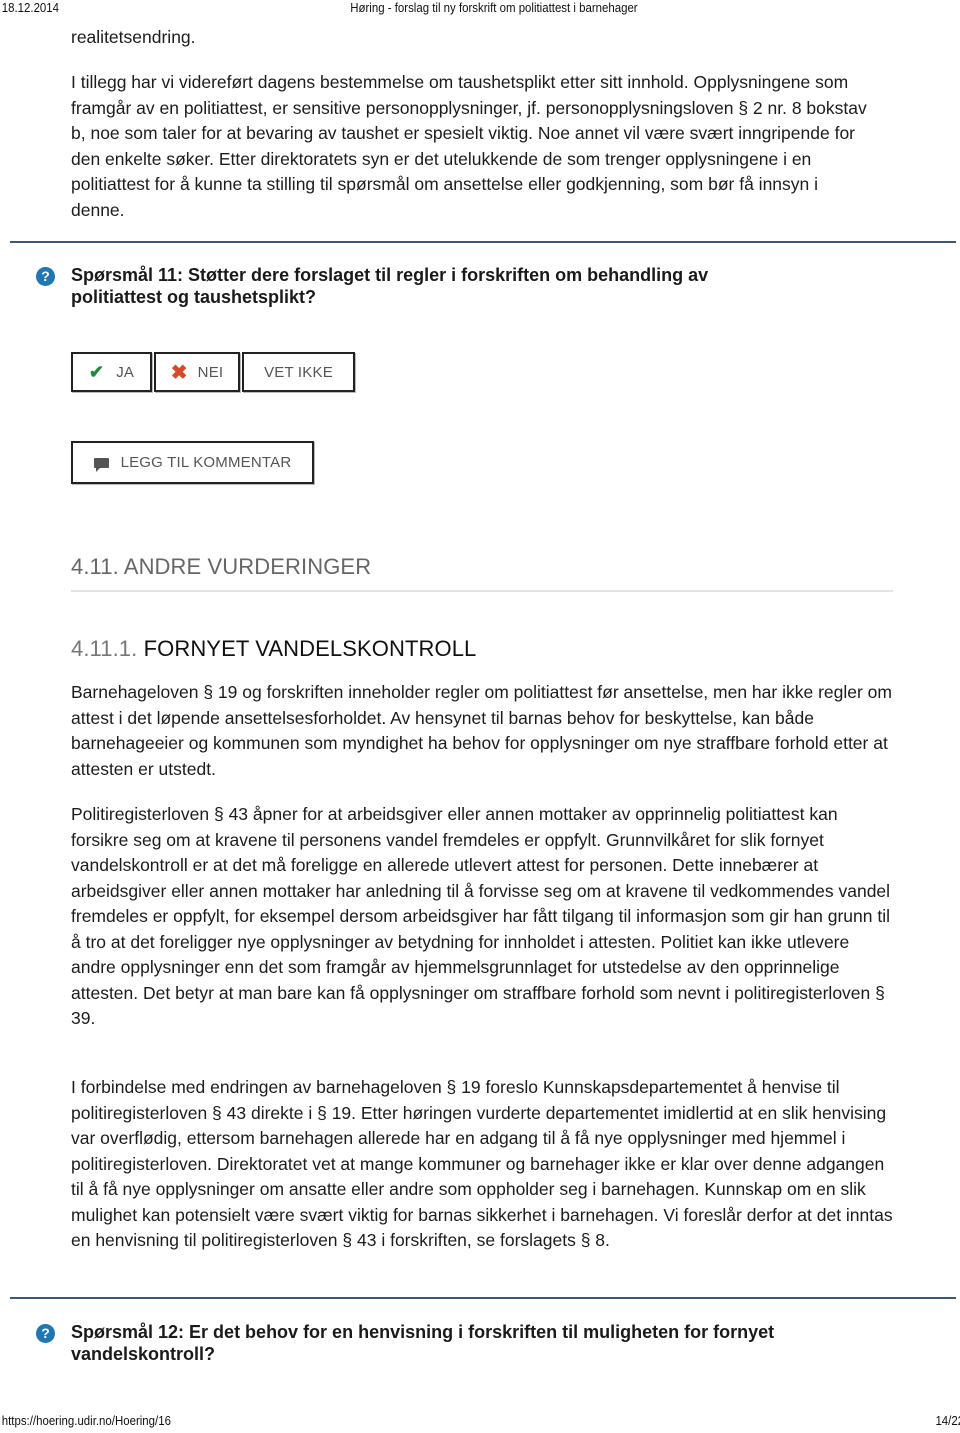 Image resolution: width=960 pixels, height=1433 pixels. What do you see at coordinates (104, 648) in the screenshot?
I see `subsection-number: 4.11.1.` at bounding box center [104, 648].